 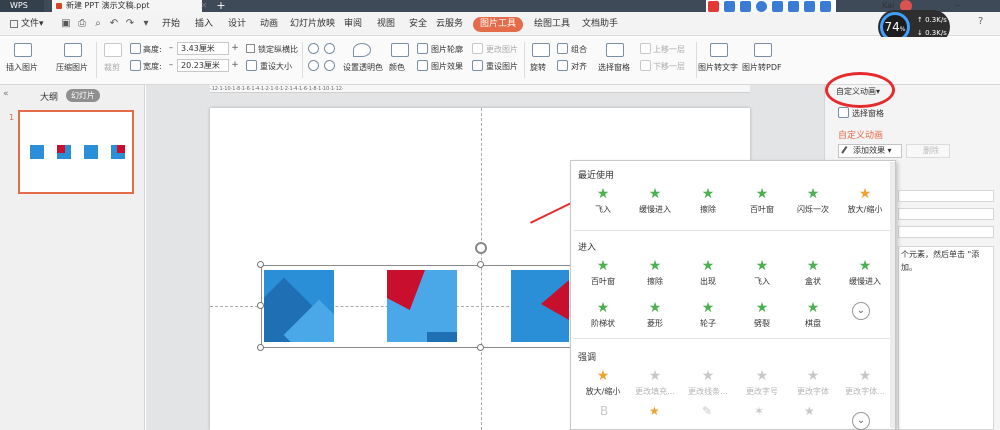 What do you see at coordinates (813, 202) in the screenshot?
I see `effect-recent-item: ★ 闪烁一次` at bounding box center [813, 202].